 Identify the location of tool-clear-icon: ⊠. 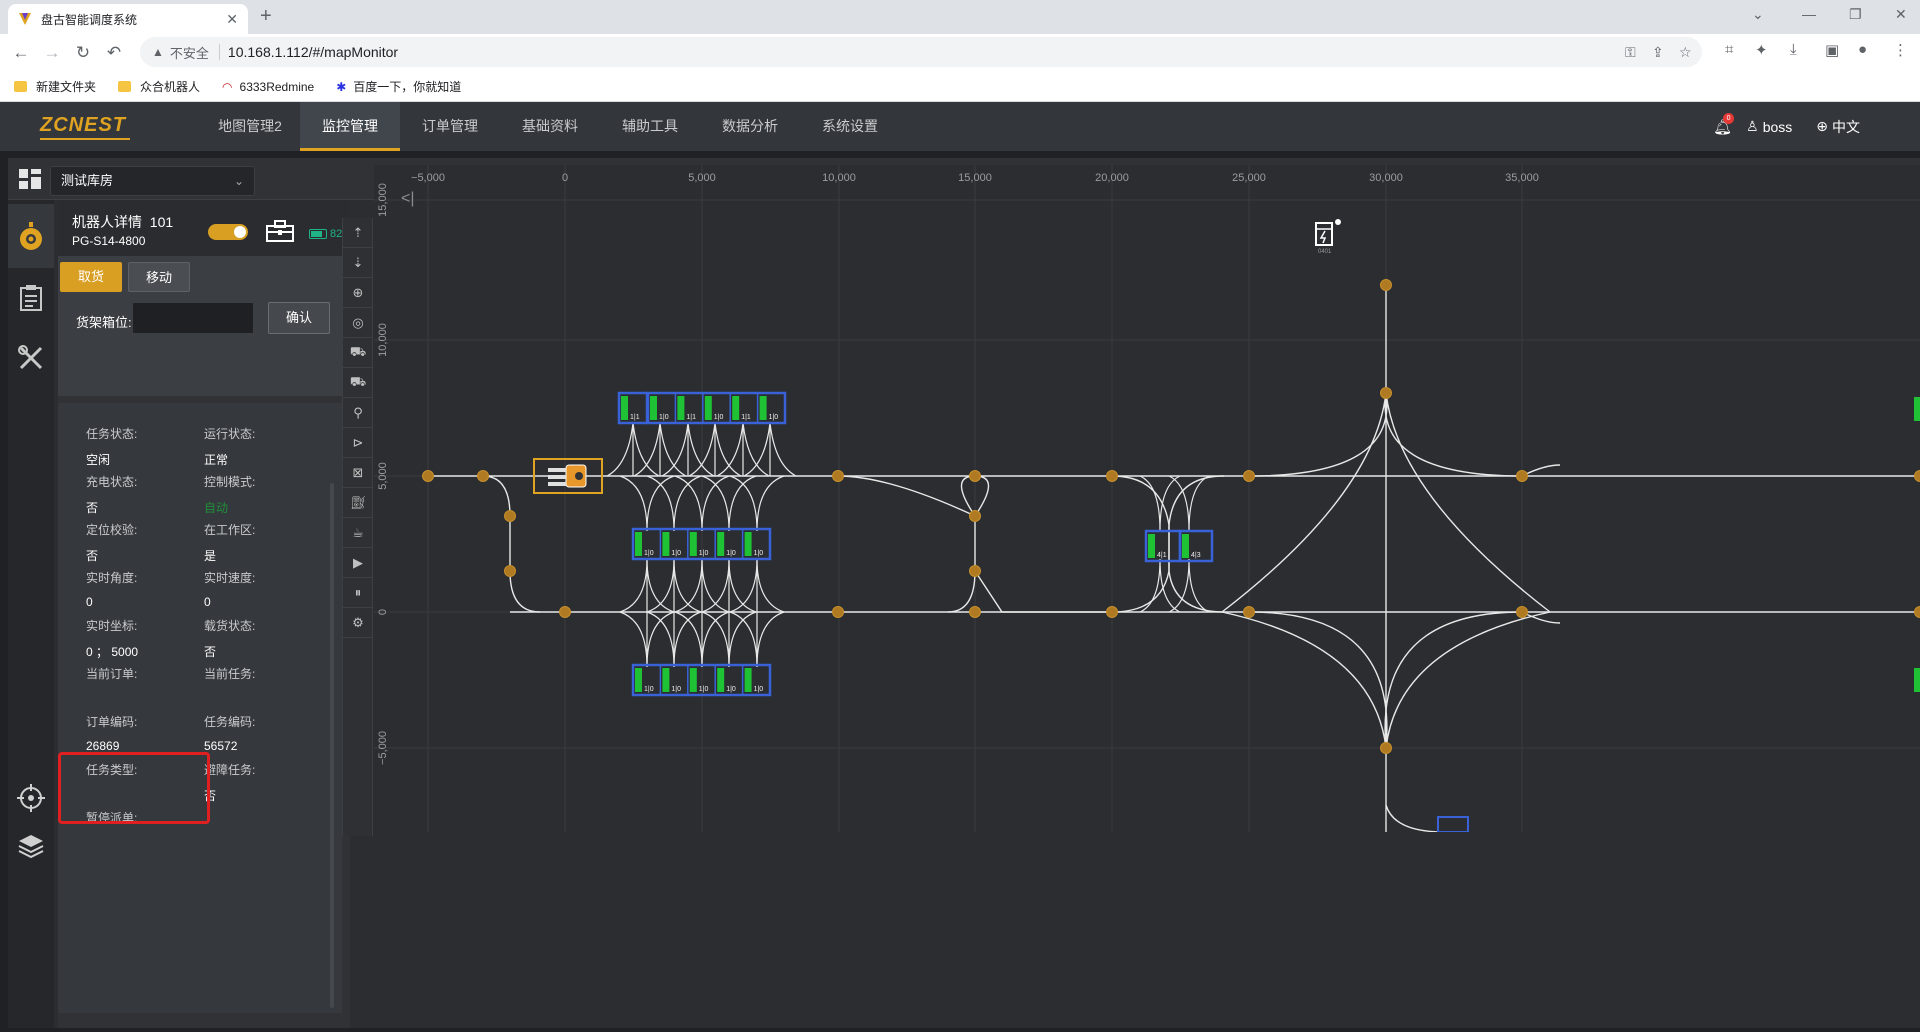
(358, 473).